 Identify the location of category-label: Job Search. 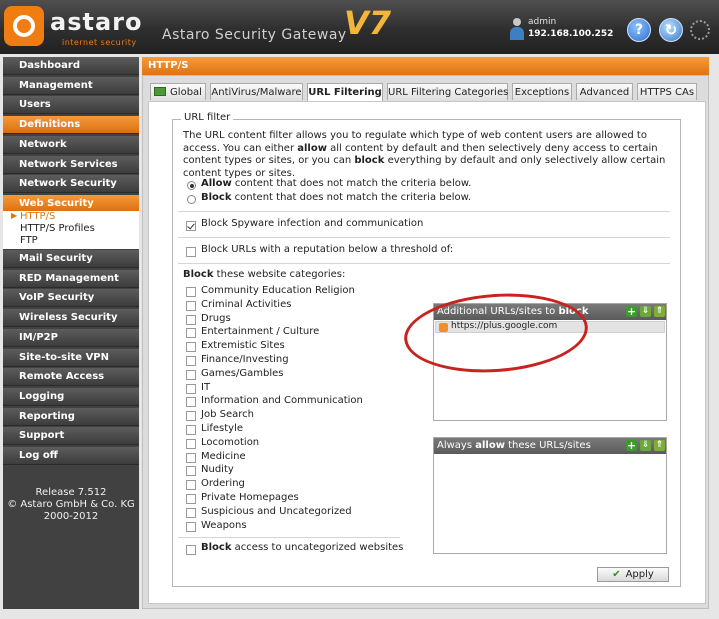
(227, 415).